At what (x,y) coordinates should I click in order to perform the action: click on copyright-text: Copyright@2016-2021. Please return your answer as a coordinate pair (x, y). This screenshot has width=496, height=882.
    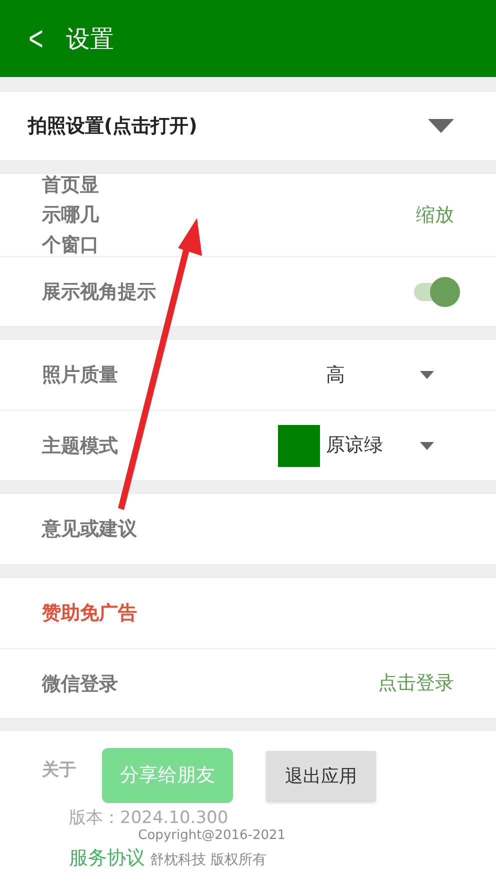
    Looking at the image, I should click on (212, 836).